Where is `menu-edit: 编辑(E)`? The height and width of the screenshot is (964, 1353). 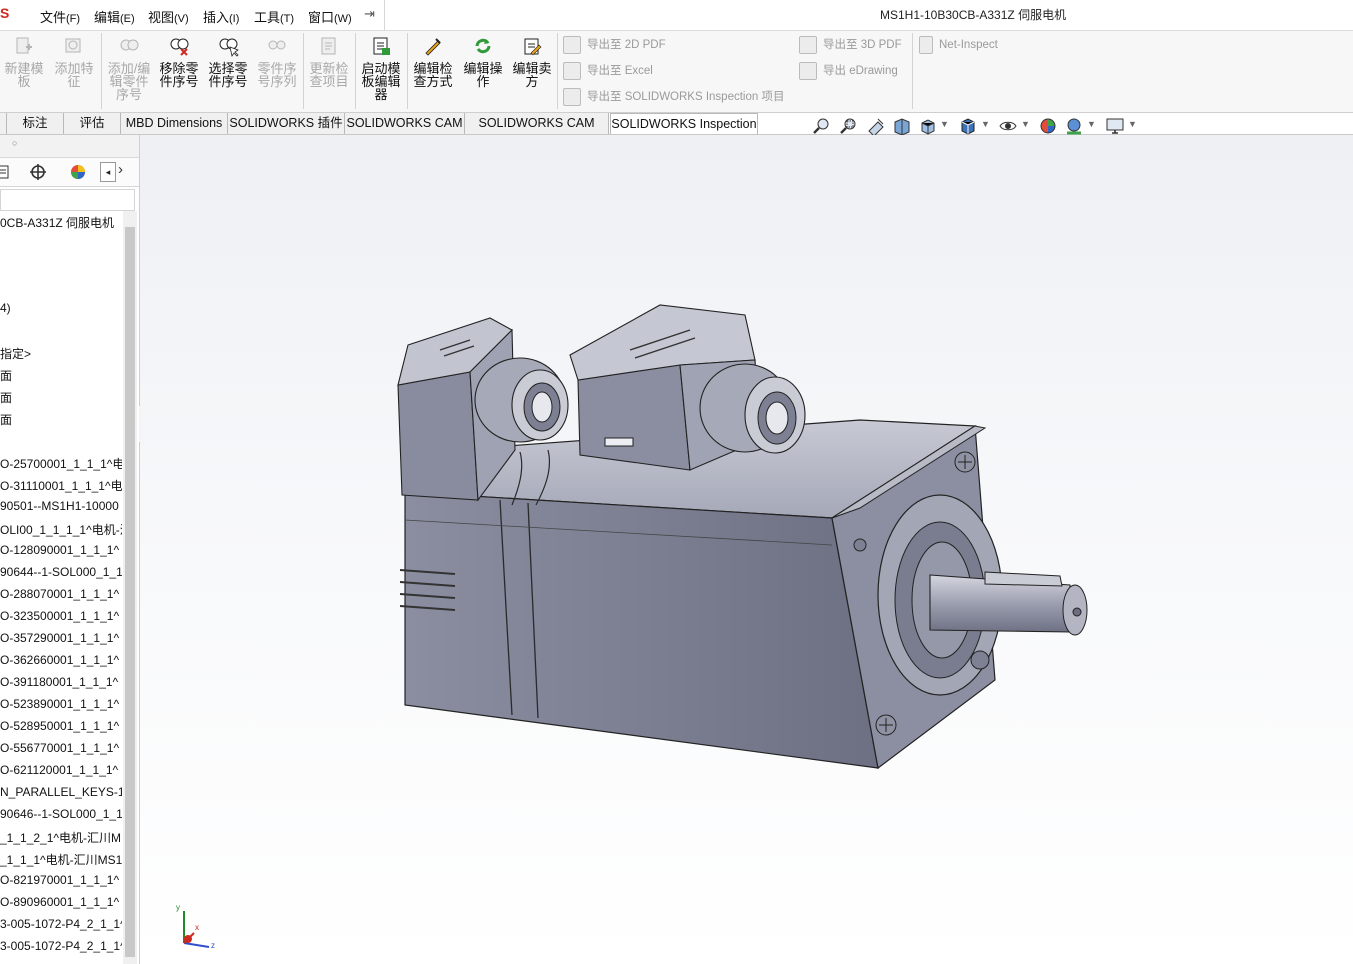
menu-edit: 编辑(E) is located at coordinates (114, 16).